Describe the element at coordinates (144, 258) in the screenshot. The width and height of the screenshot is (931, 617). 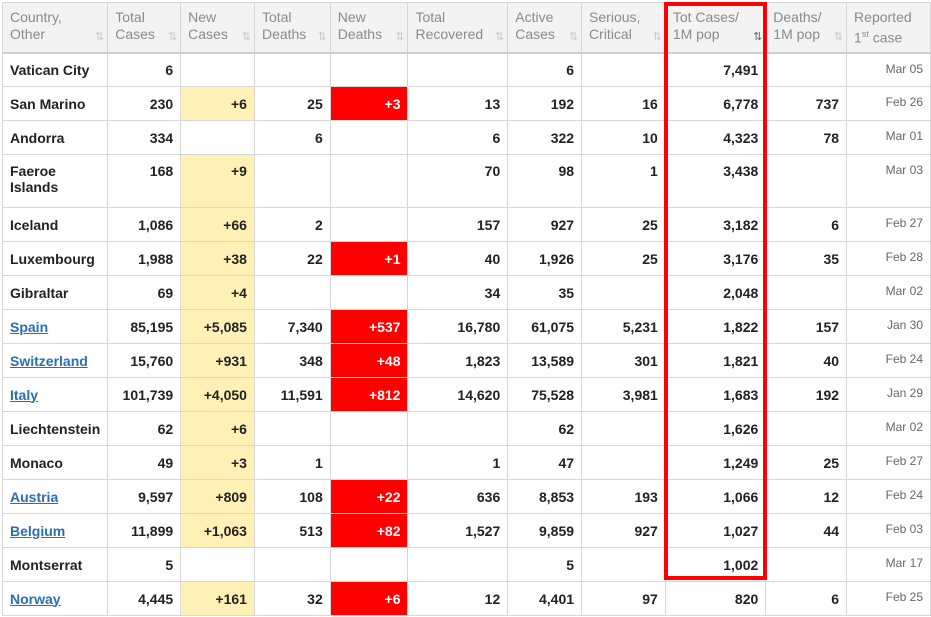
I see `total-cases-cell: 1,988` at that location.